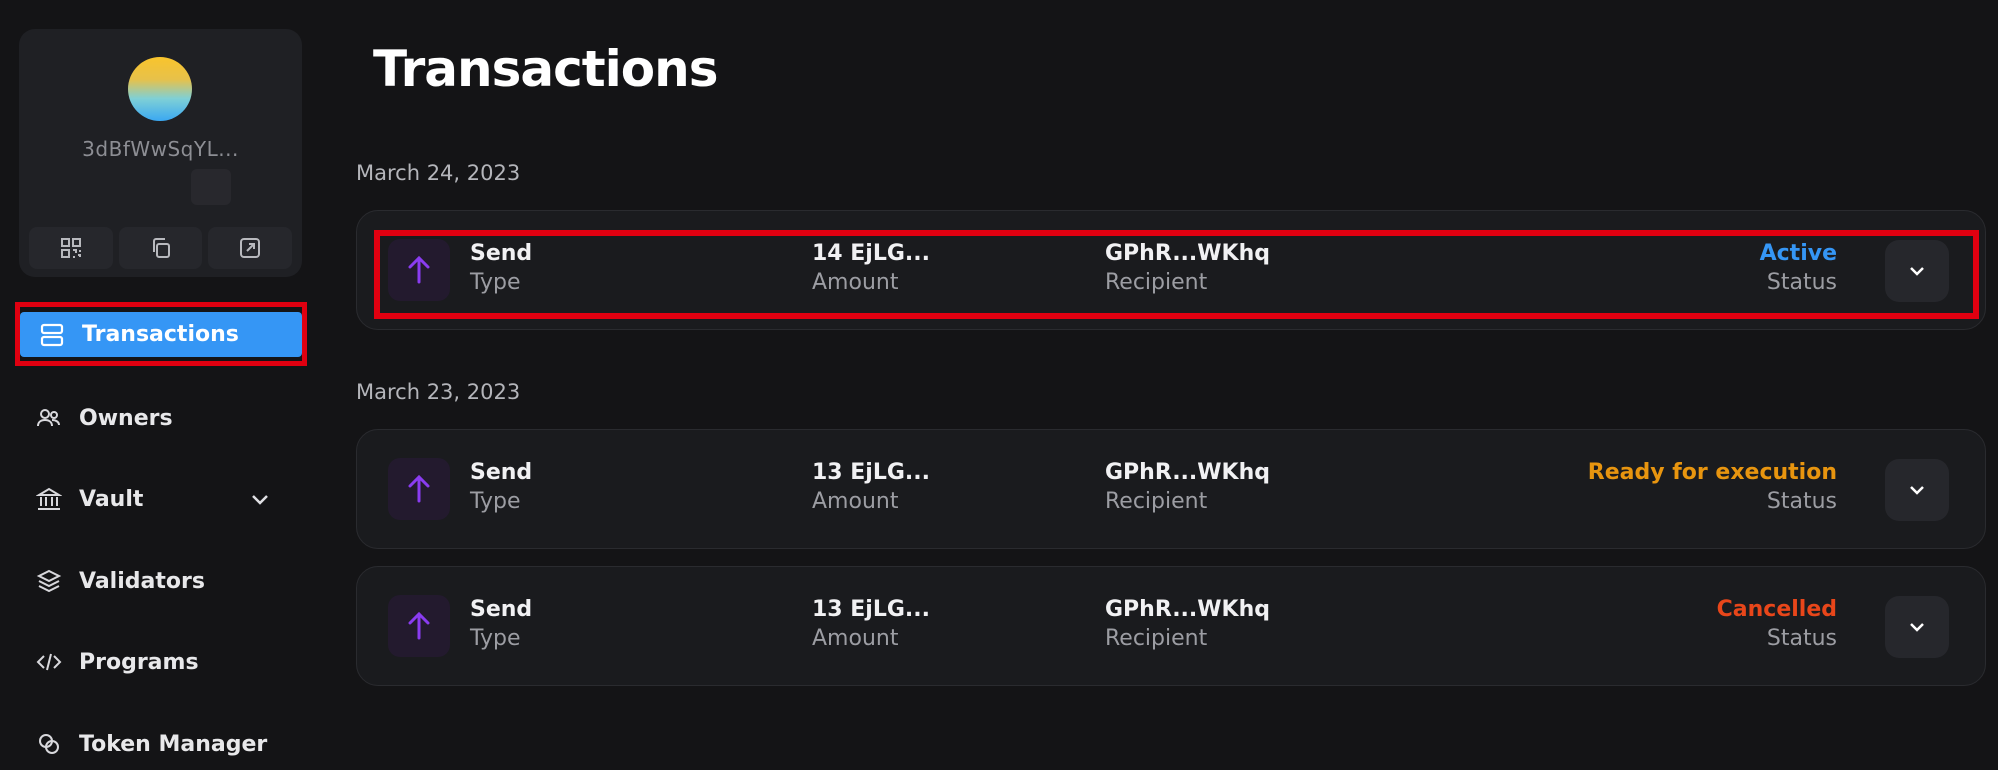 This screenshot has width=1998, height=770. I want to click on sidebar-item-programs: Programs, so click(158, 662).